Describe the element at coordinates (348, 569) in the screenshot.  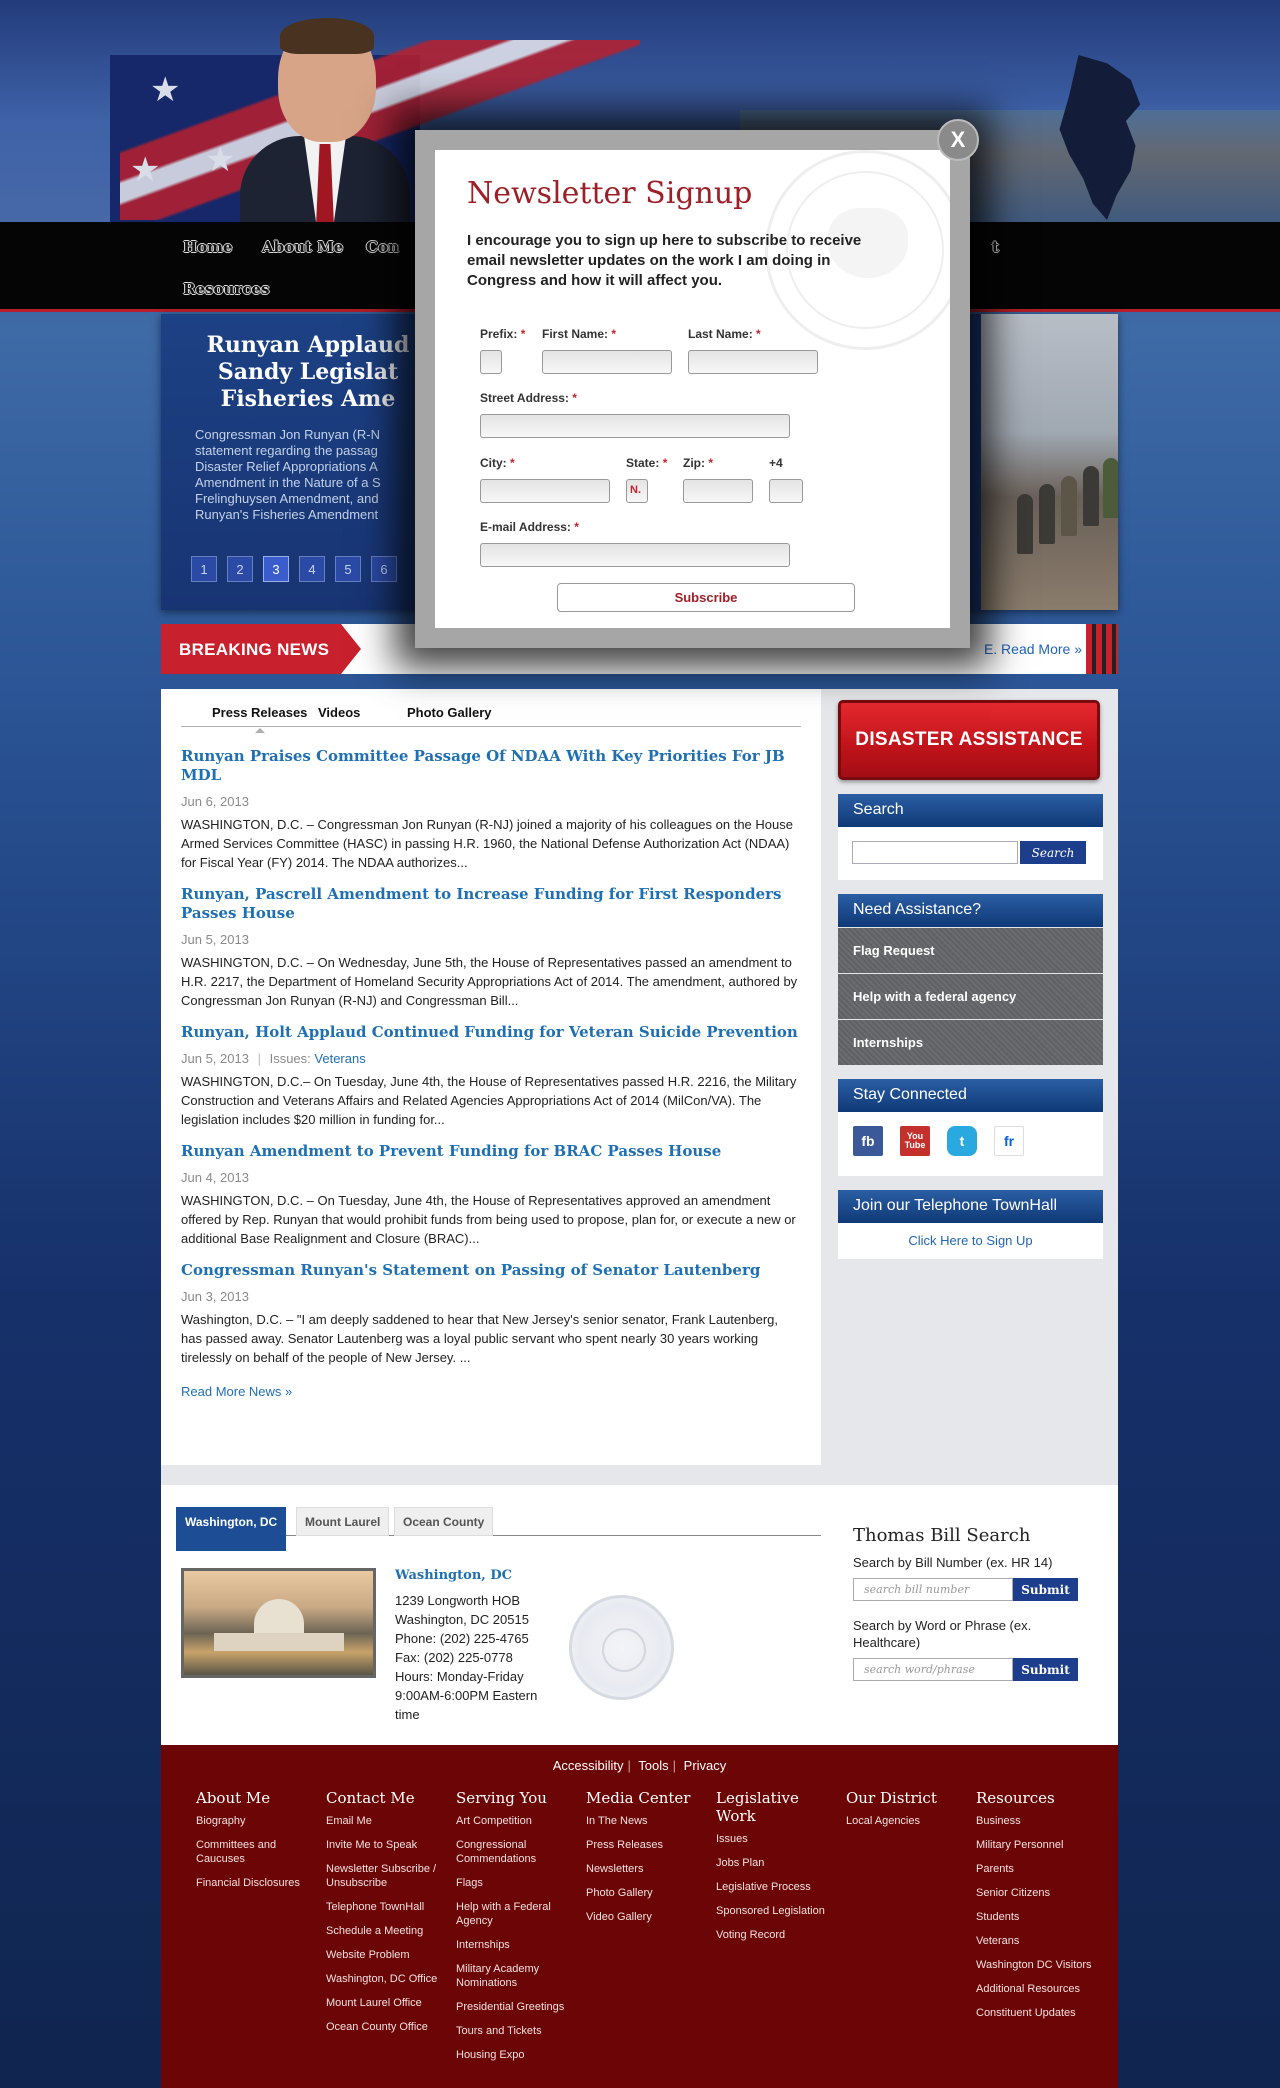
I see `slider-page-5: 5` at that location.